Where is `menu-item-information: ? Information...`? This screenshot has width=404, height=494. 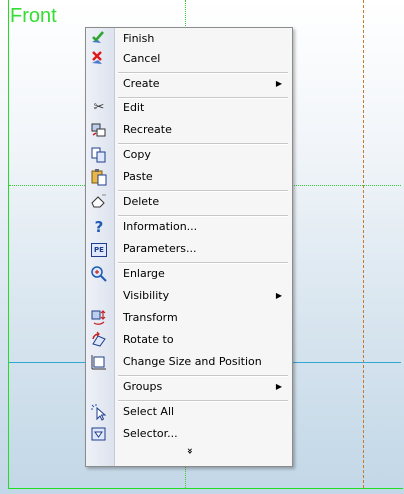
menu-item-information: ? Information... is located at coordinates (189, 227).